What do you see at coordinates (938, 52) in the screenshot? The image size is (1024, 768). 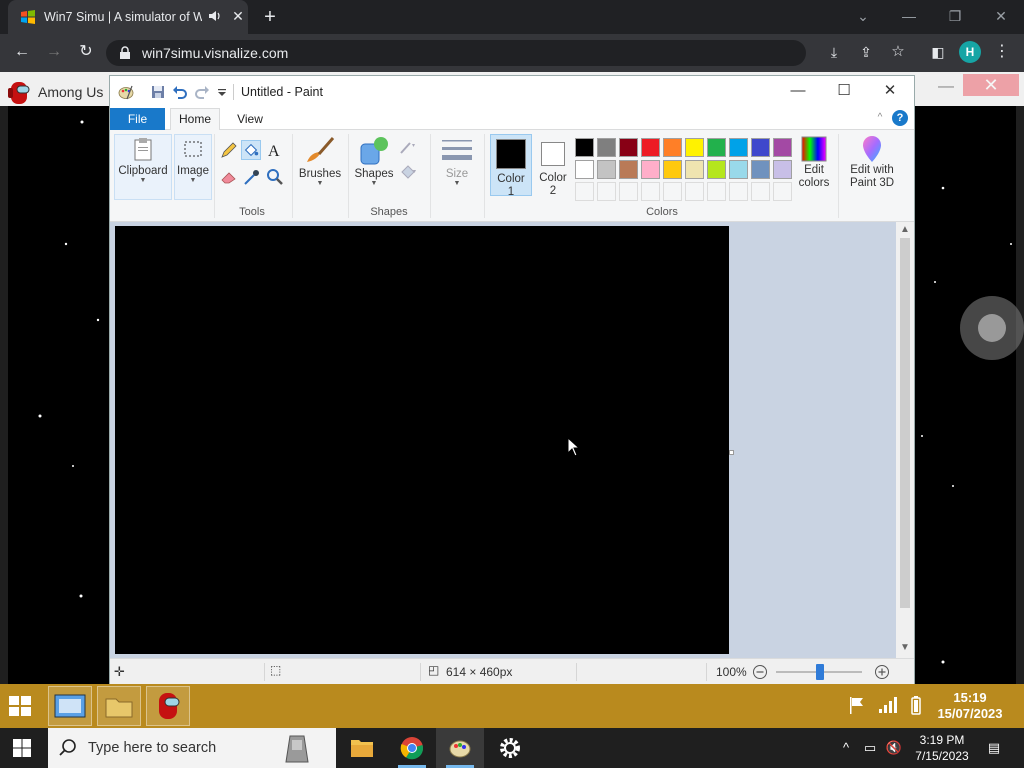 I see `side-panel-icon: ◧` at bounding box center [938, 52].